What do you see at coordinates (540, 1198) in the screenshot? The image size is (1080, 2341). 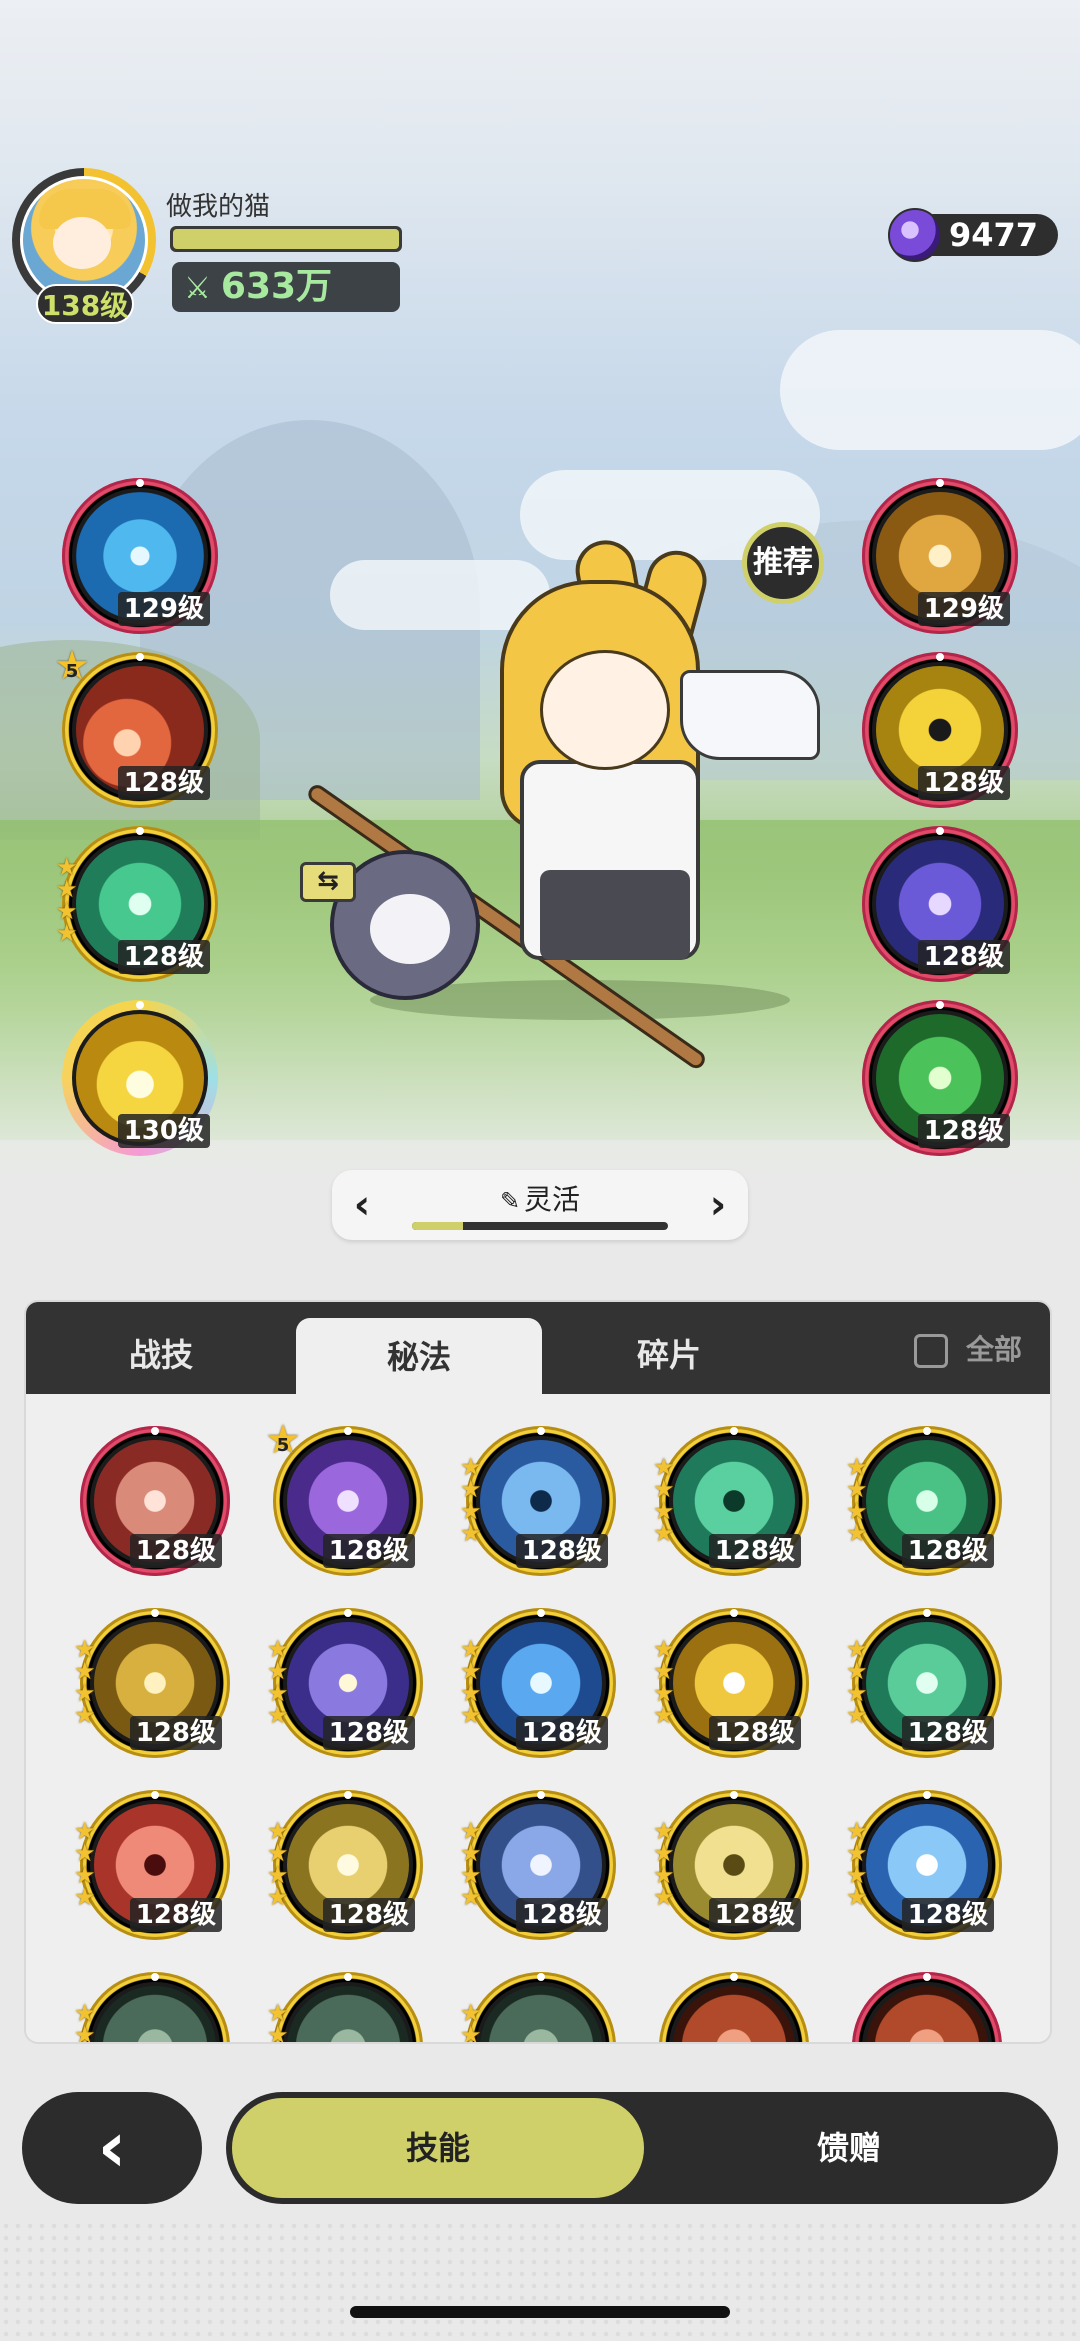 I see `build-name: ✎ 灵活` at bounding box center [540, 1198].